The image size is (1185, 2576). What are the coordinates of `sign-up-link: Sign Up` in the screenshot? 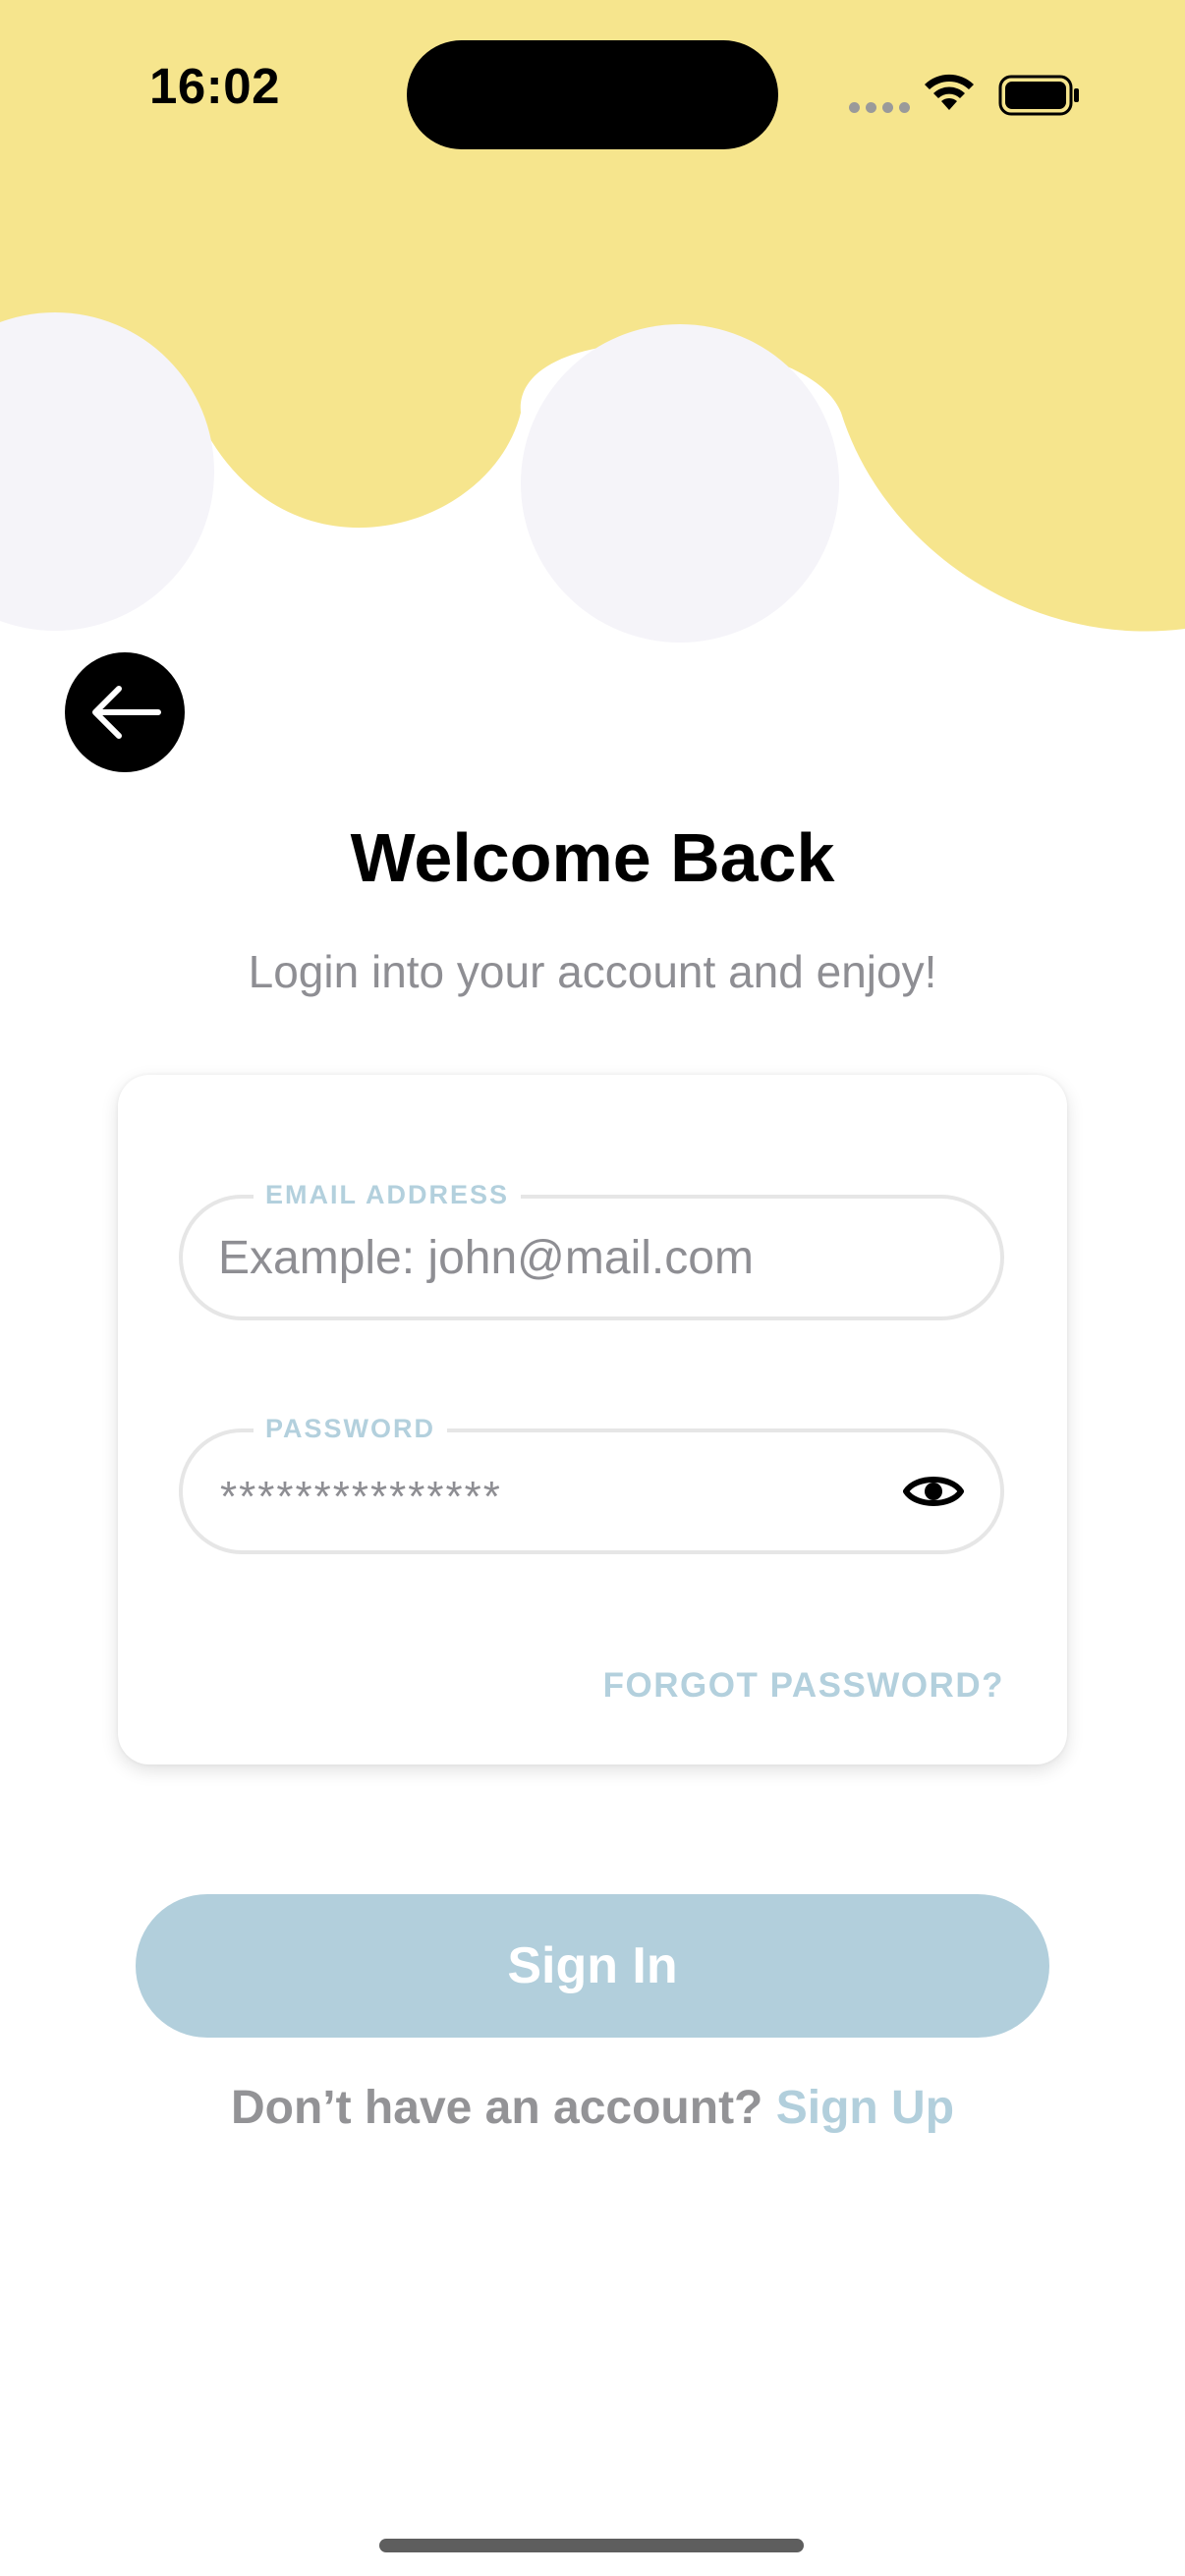 It's located at (865, 2108).